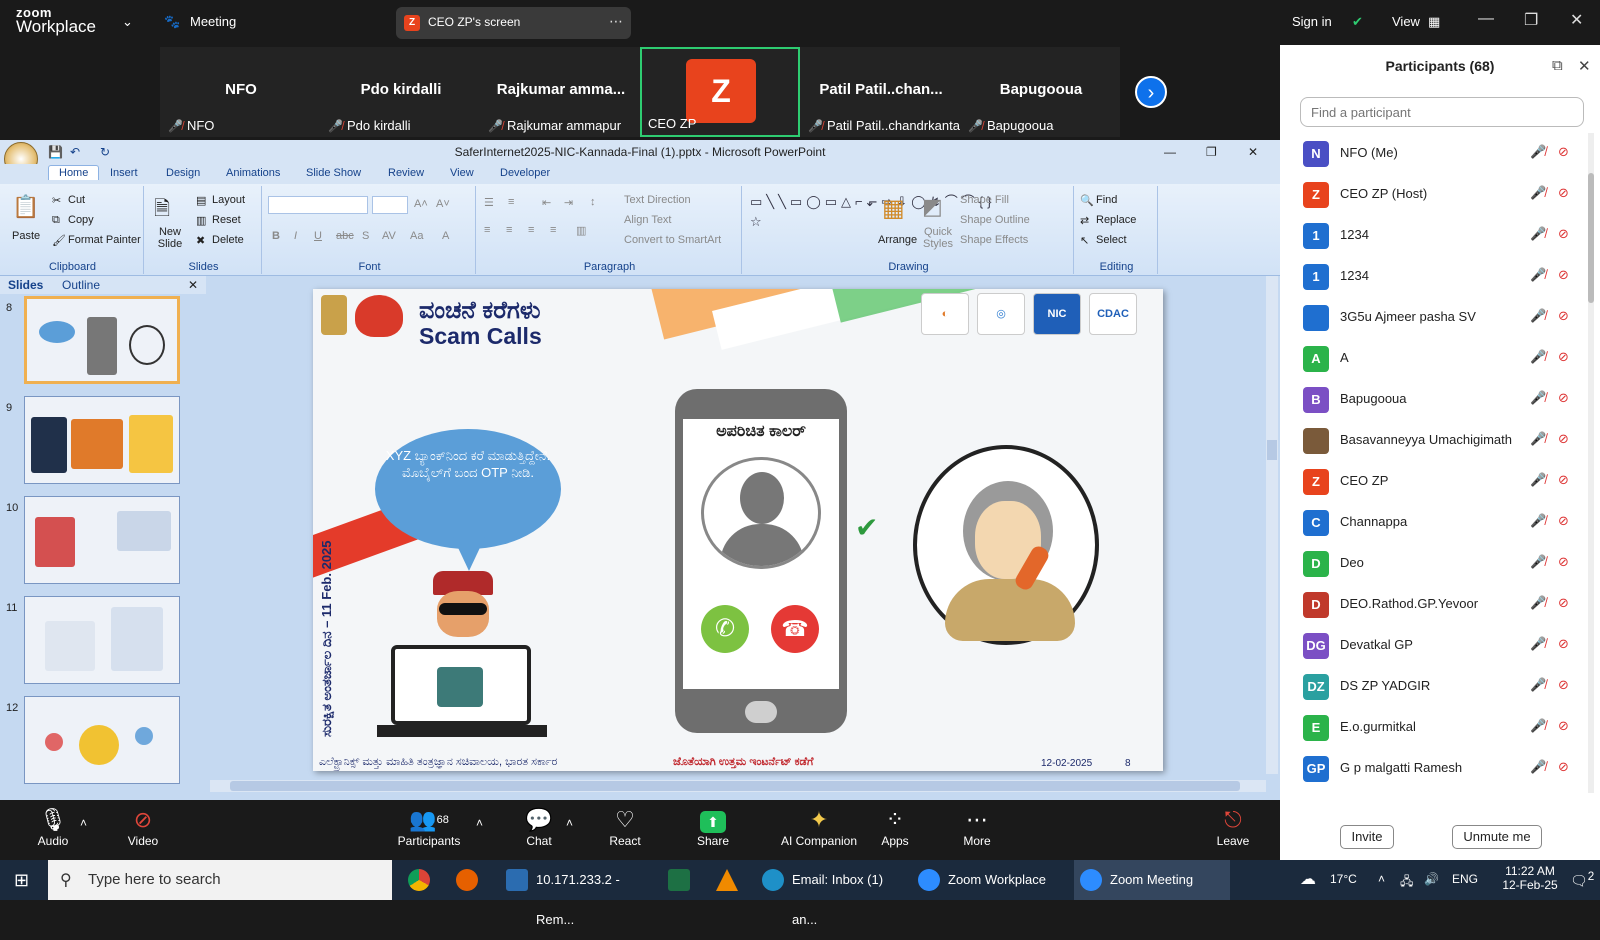  What do you see at coordinates (509, 230) in the screenshot?
I see `align-center-icon: ≡` at bounding box center [509, 230].